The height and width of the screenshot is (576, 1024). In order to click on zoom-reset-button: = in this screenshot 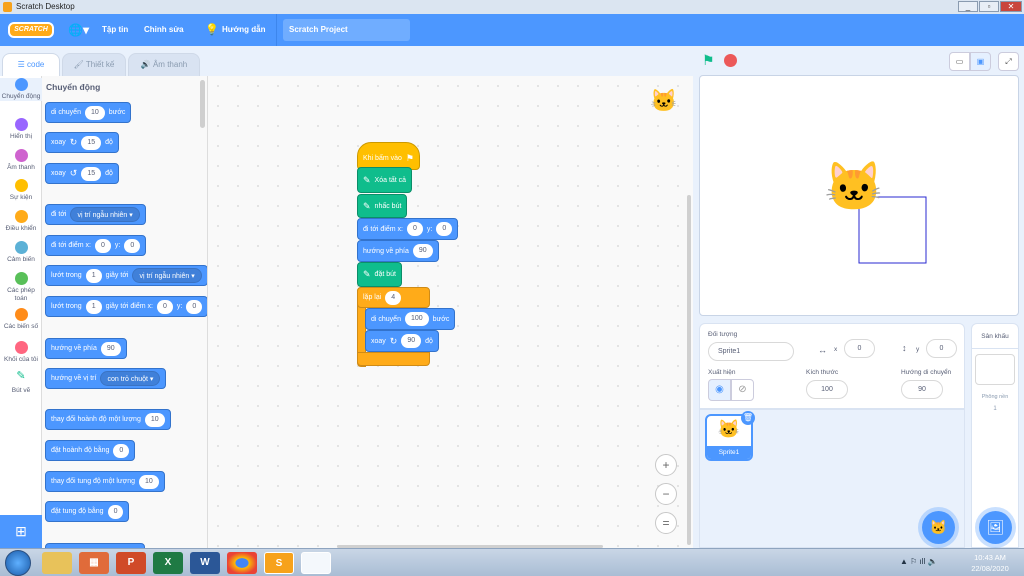, I will do `click(666, 523)`.